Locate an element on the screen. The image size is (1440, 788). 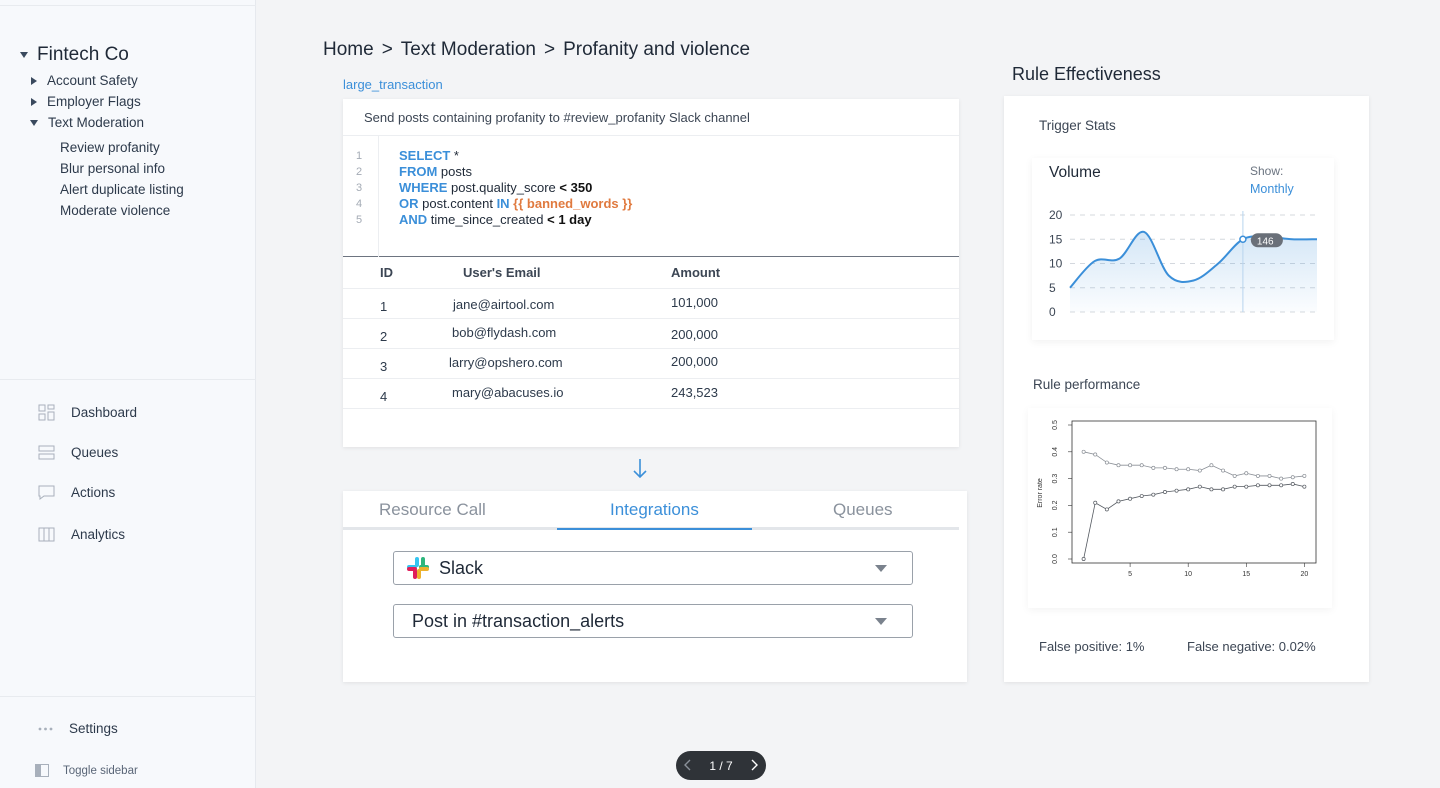
page-indicator: 1 / 7 is located at coordinates (721, 765).